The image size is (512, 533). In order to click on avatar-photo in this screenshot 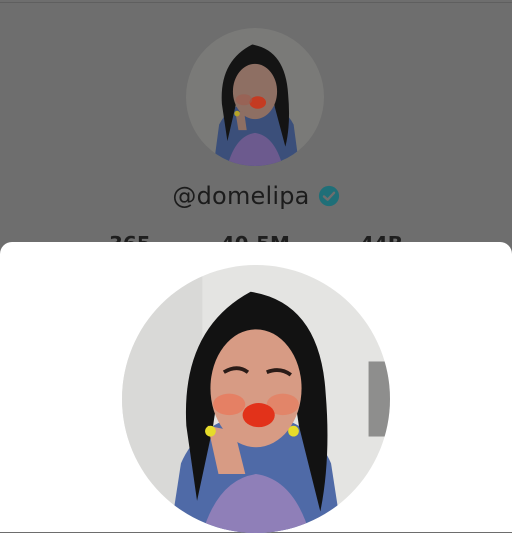, I will do `click(255, 97)`.